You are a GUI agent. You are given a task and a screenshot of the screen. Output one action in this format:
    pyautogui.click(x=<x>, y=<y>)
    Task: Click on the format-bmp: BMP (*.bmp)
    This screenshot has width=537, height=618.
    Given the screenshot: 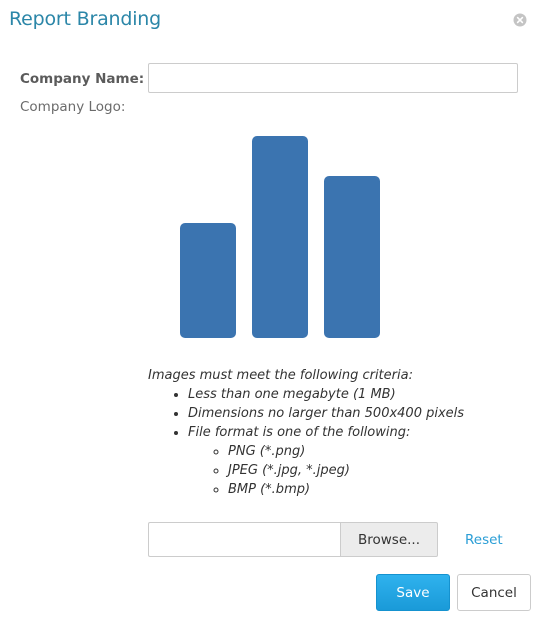 What is the action you would take?
    pyautogui.click(x=378, y=489)
    